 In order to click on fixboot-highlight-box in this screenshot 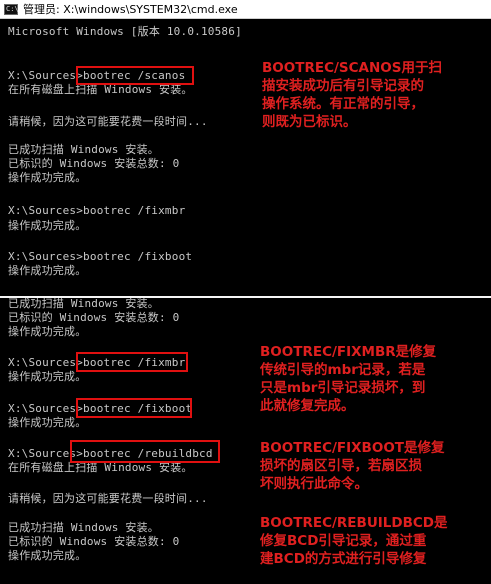, I will do `click(134, 408)`.